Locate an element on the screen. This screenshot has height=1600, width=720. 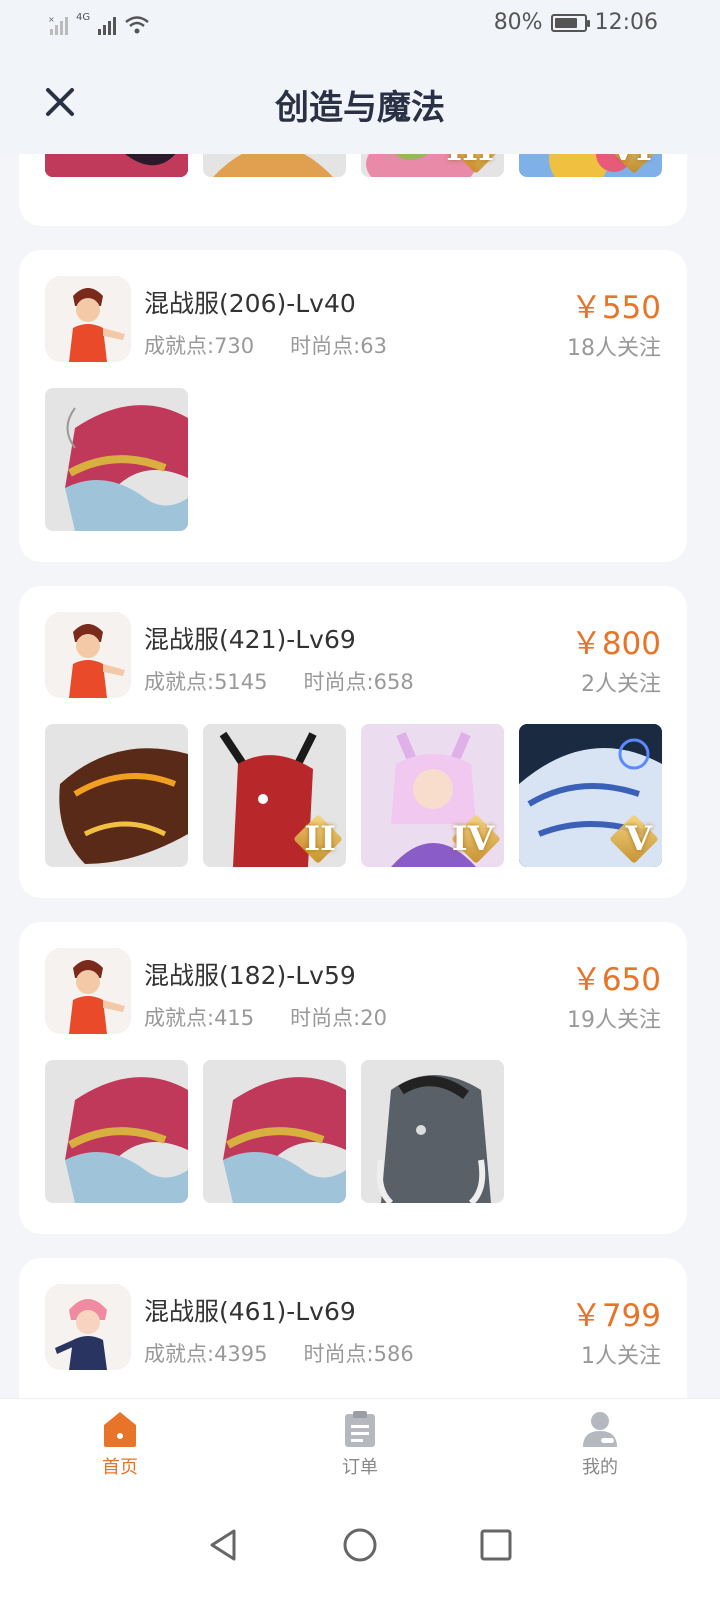
price: ￥650 is located at coordinates (615, 980).